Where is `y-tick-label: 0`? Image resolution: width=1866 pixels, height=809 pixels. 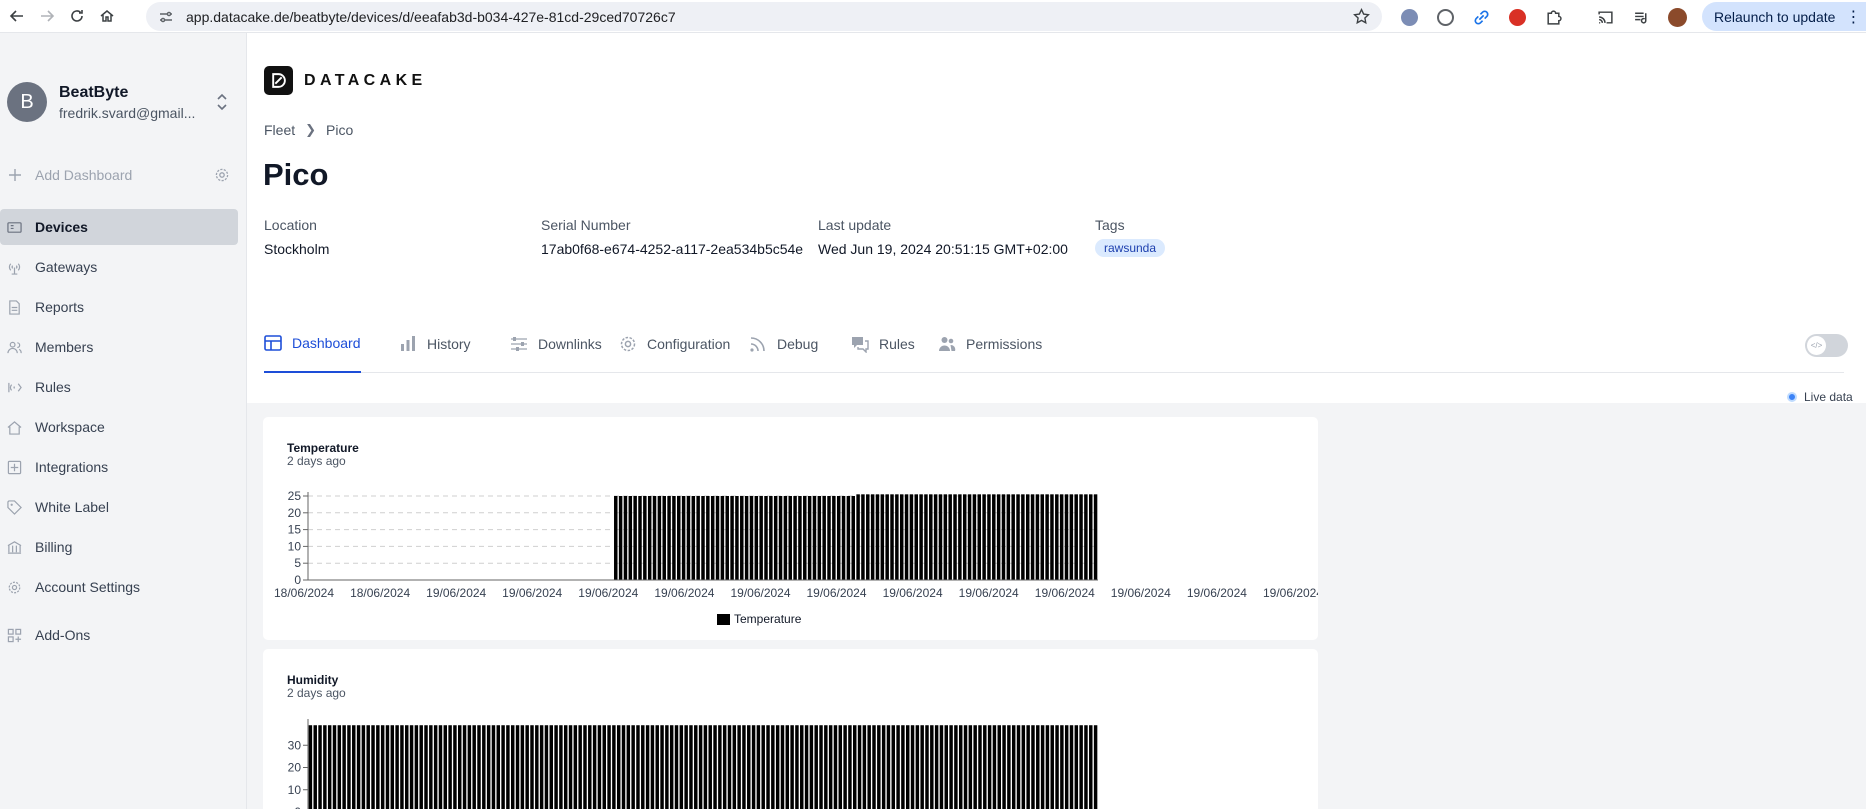
y-tick-label: 0 is located at coordinates (297, 580).